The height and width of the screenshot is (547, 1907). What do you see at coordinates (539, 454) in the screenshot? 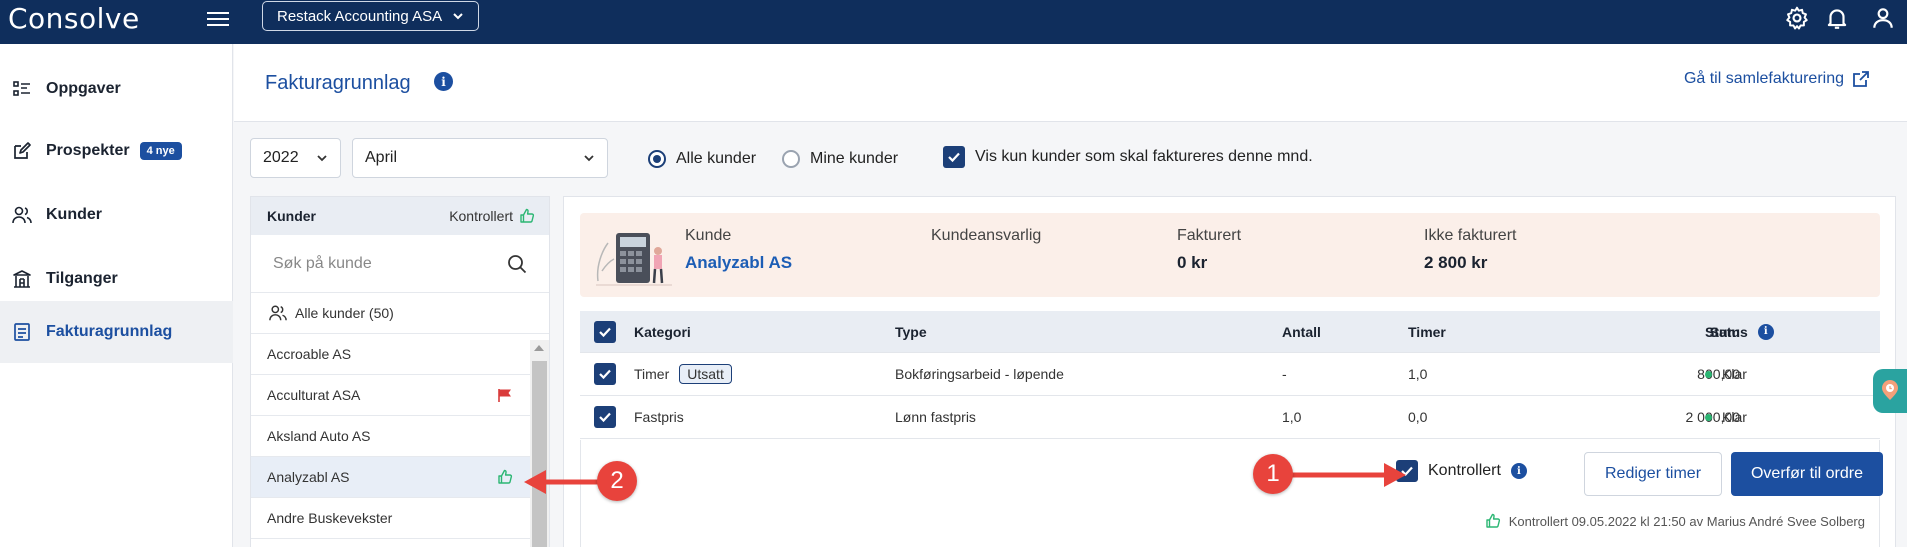
I see `scrollbar-thumb` at bounding box center [539, 454].